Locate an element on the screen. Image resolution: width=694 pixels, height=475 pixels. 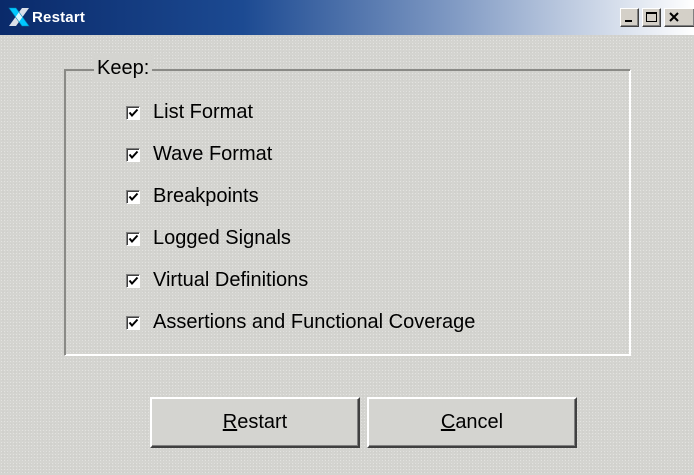
minimize-icon is located at coordinates (628, 21).